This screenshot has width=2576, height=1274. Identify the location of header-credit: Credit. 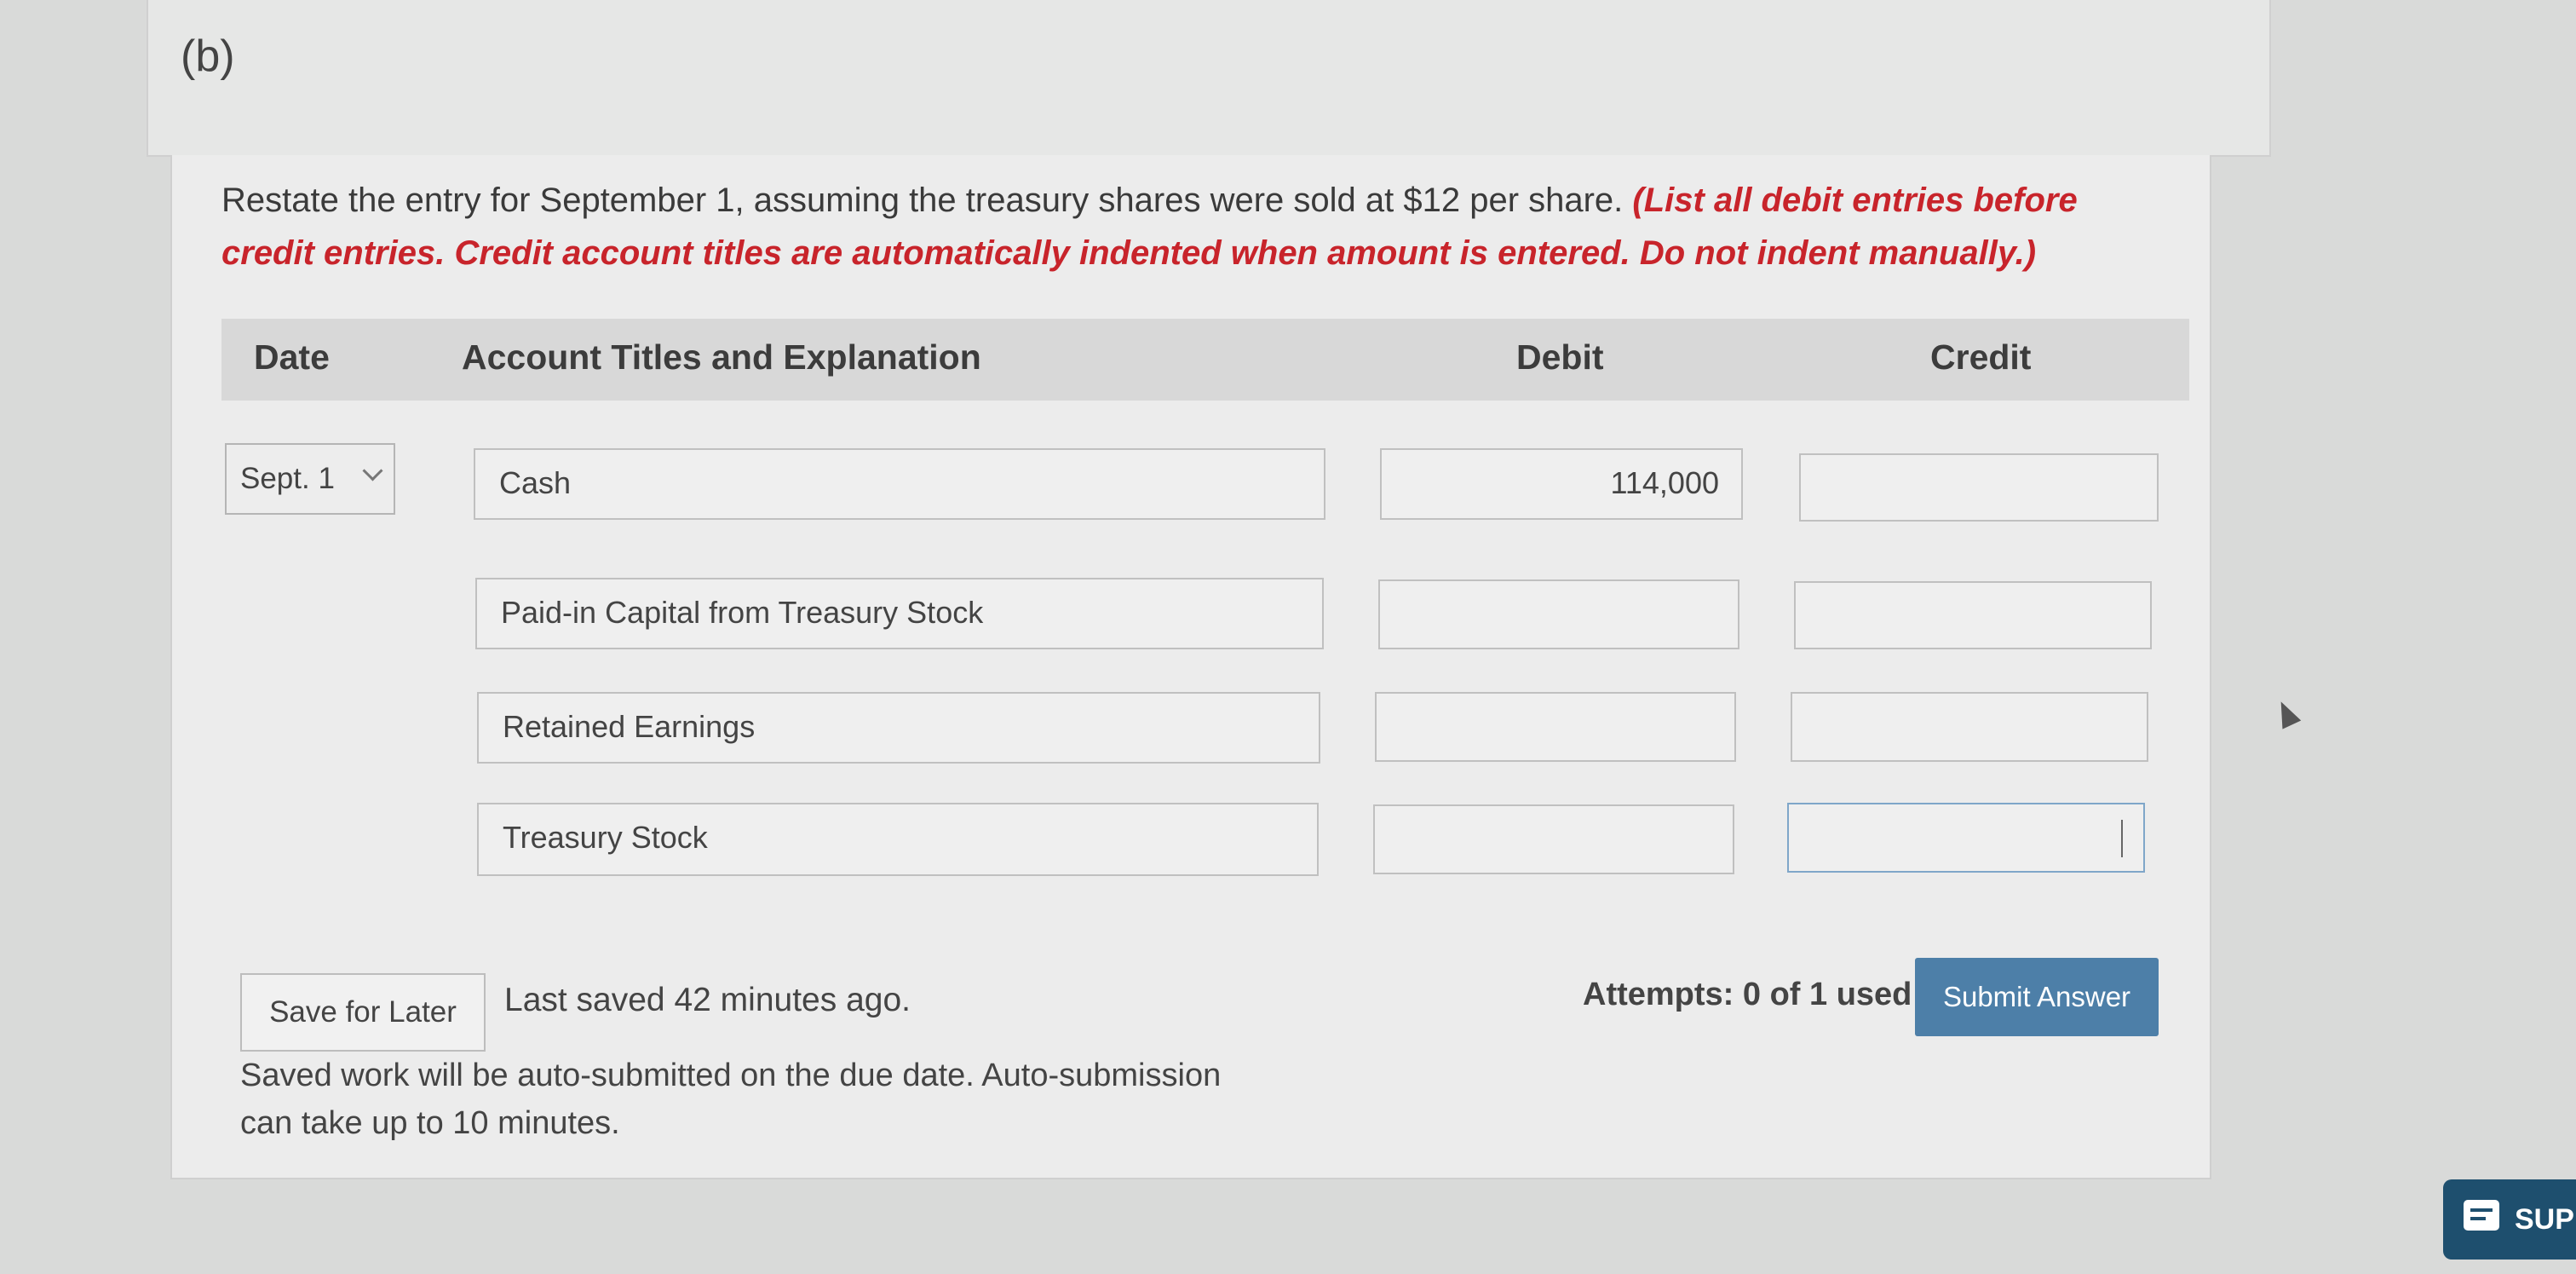
(1981, 357).